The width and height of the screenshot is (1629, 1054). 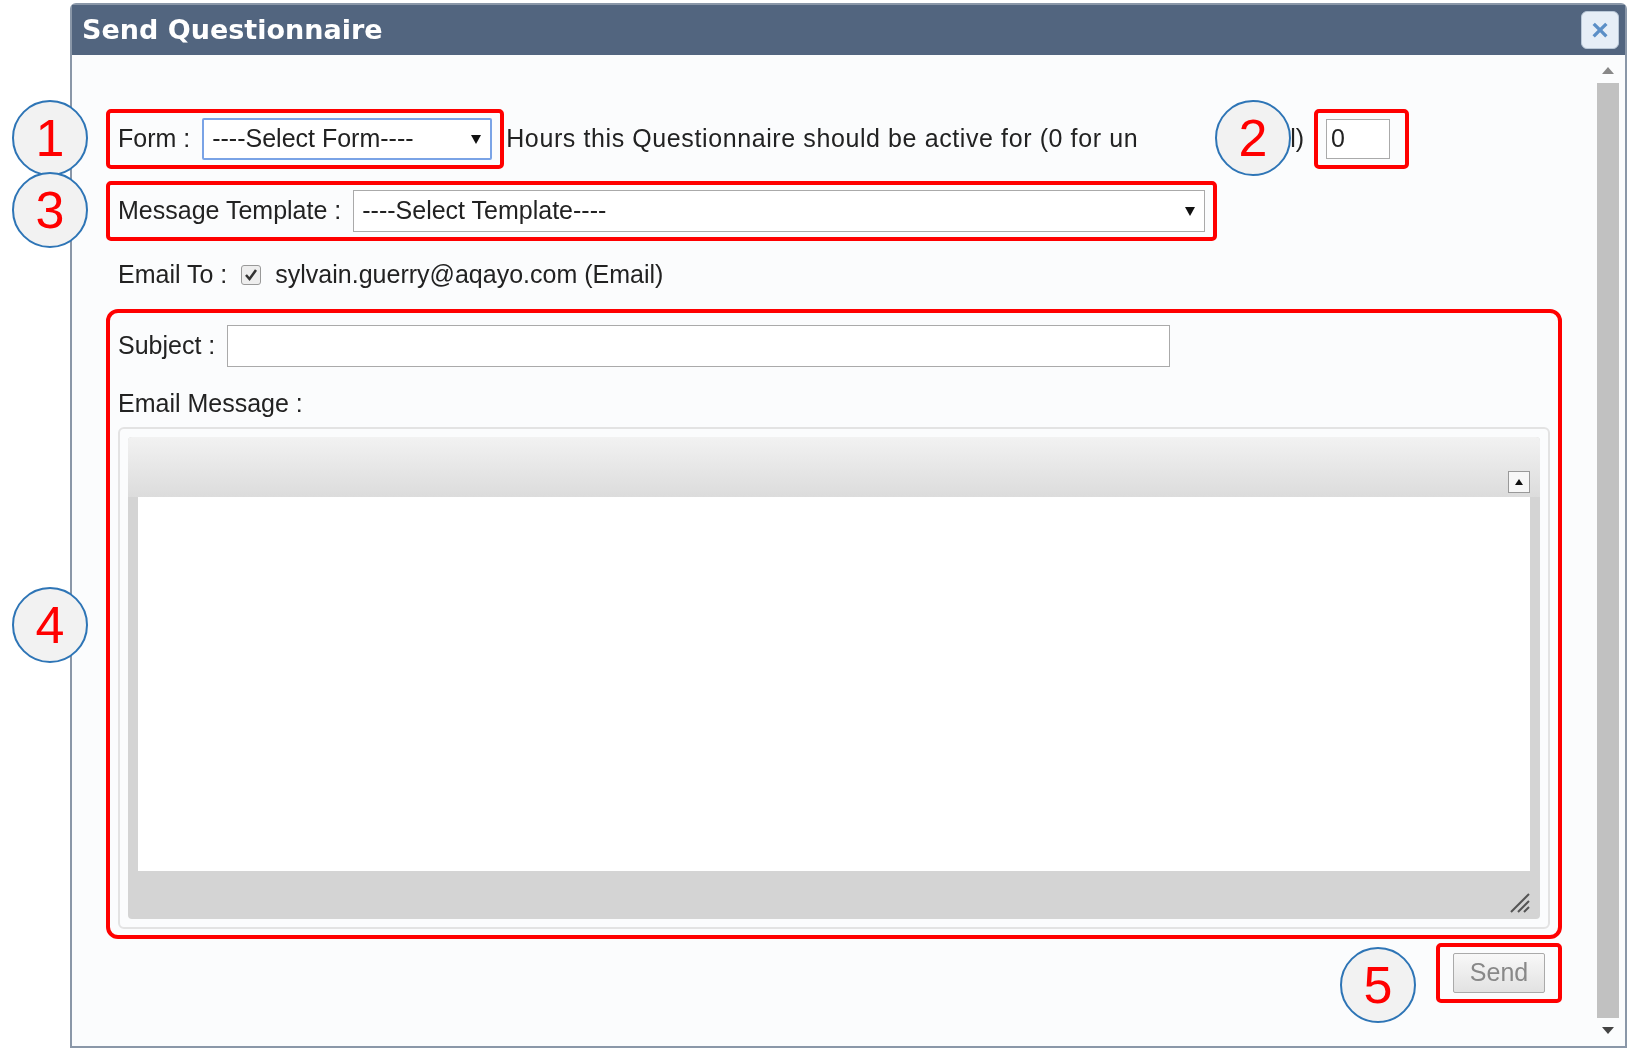 I want to click on scroll-up-icon, so click(x=1608, y=70).